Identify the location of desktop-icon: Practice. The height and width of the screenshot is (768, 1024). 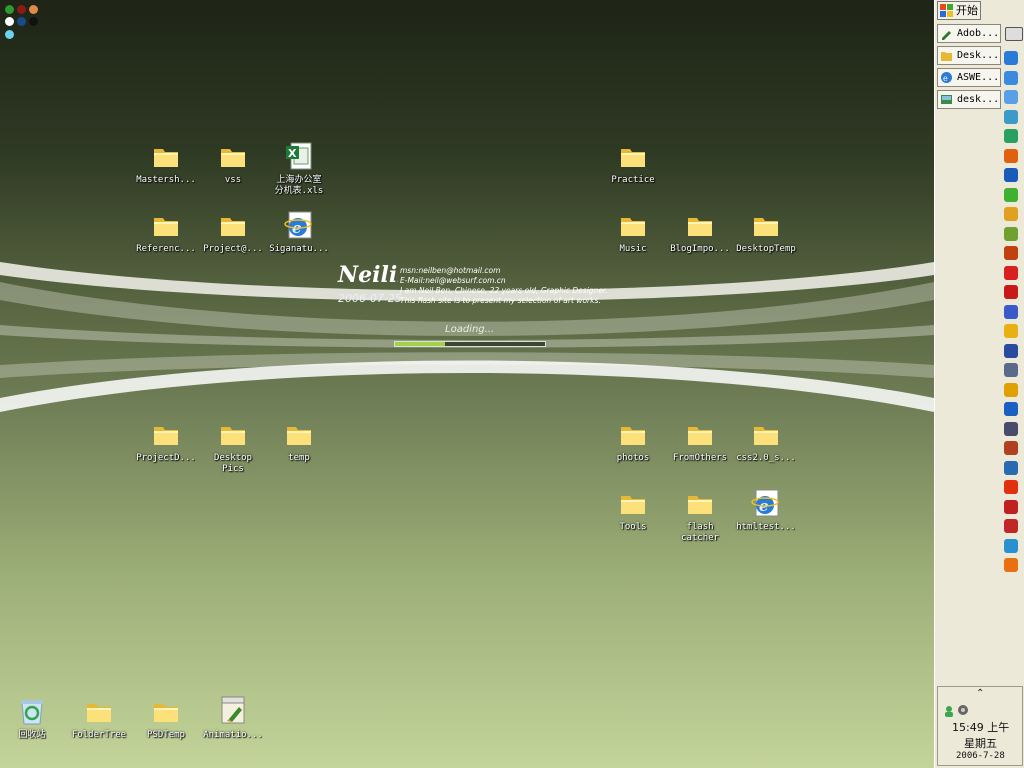
(633, 163).